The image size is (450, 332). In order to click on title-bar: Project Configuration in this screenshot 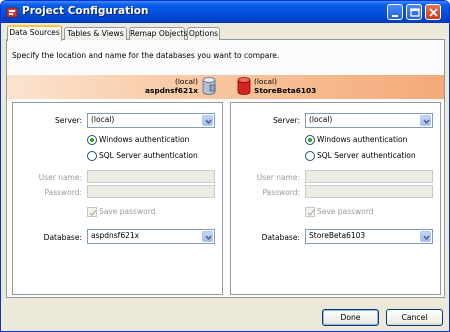, I will do `click(225, 12)`.